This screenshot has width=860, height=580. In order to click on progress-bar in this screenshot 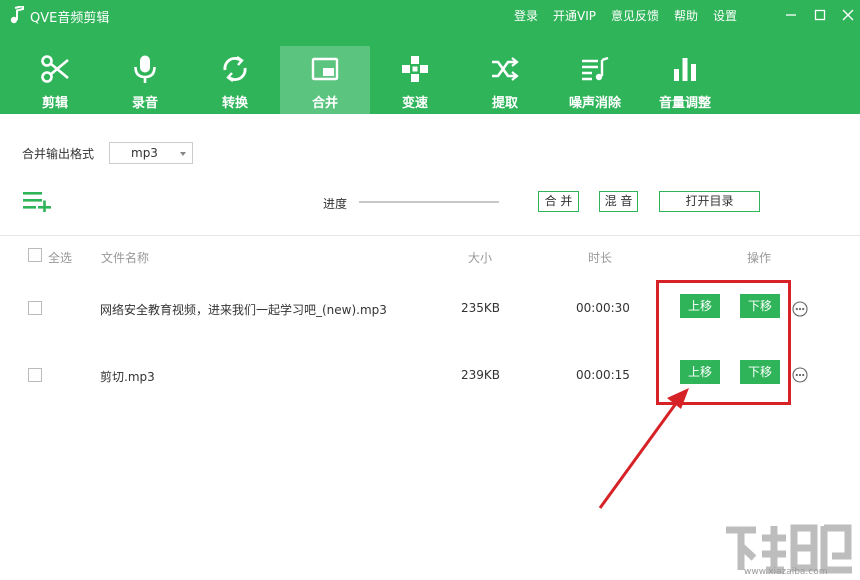, I will do `click(429, 202)`.